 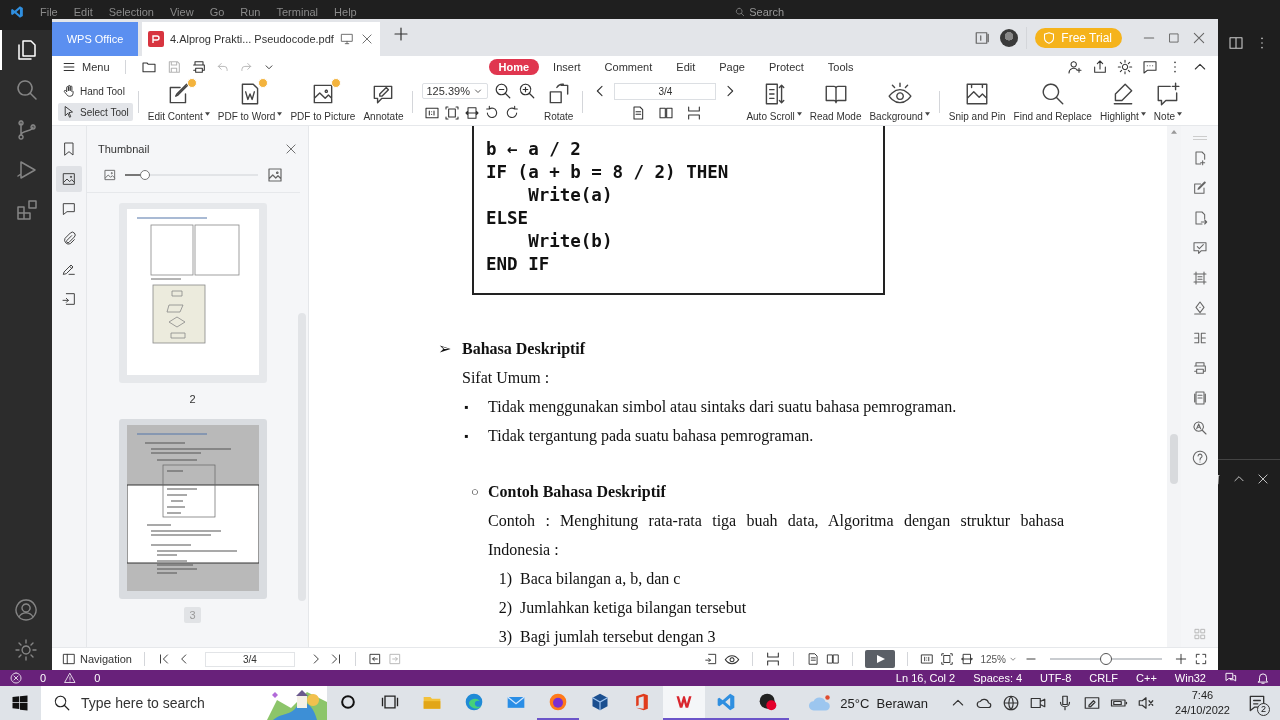 What do you see at coordinates (567, 67) in the screenshot?
I see `ribbon-tab: Insert` at bounding box center [567, 67].